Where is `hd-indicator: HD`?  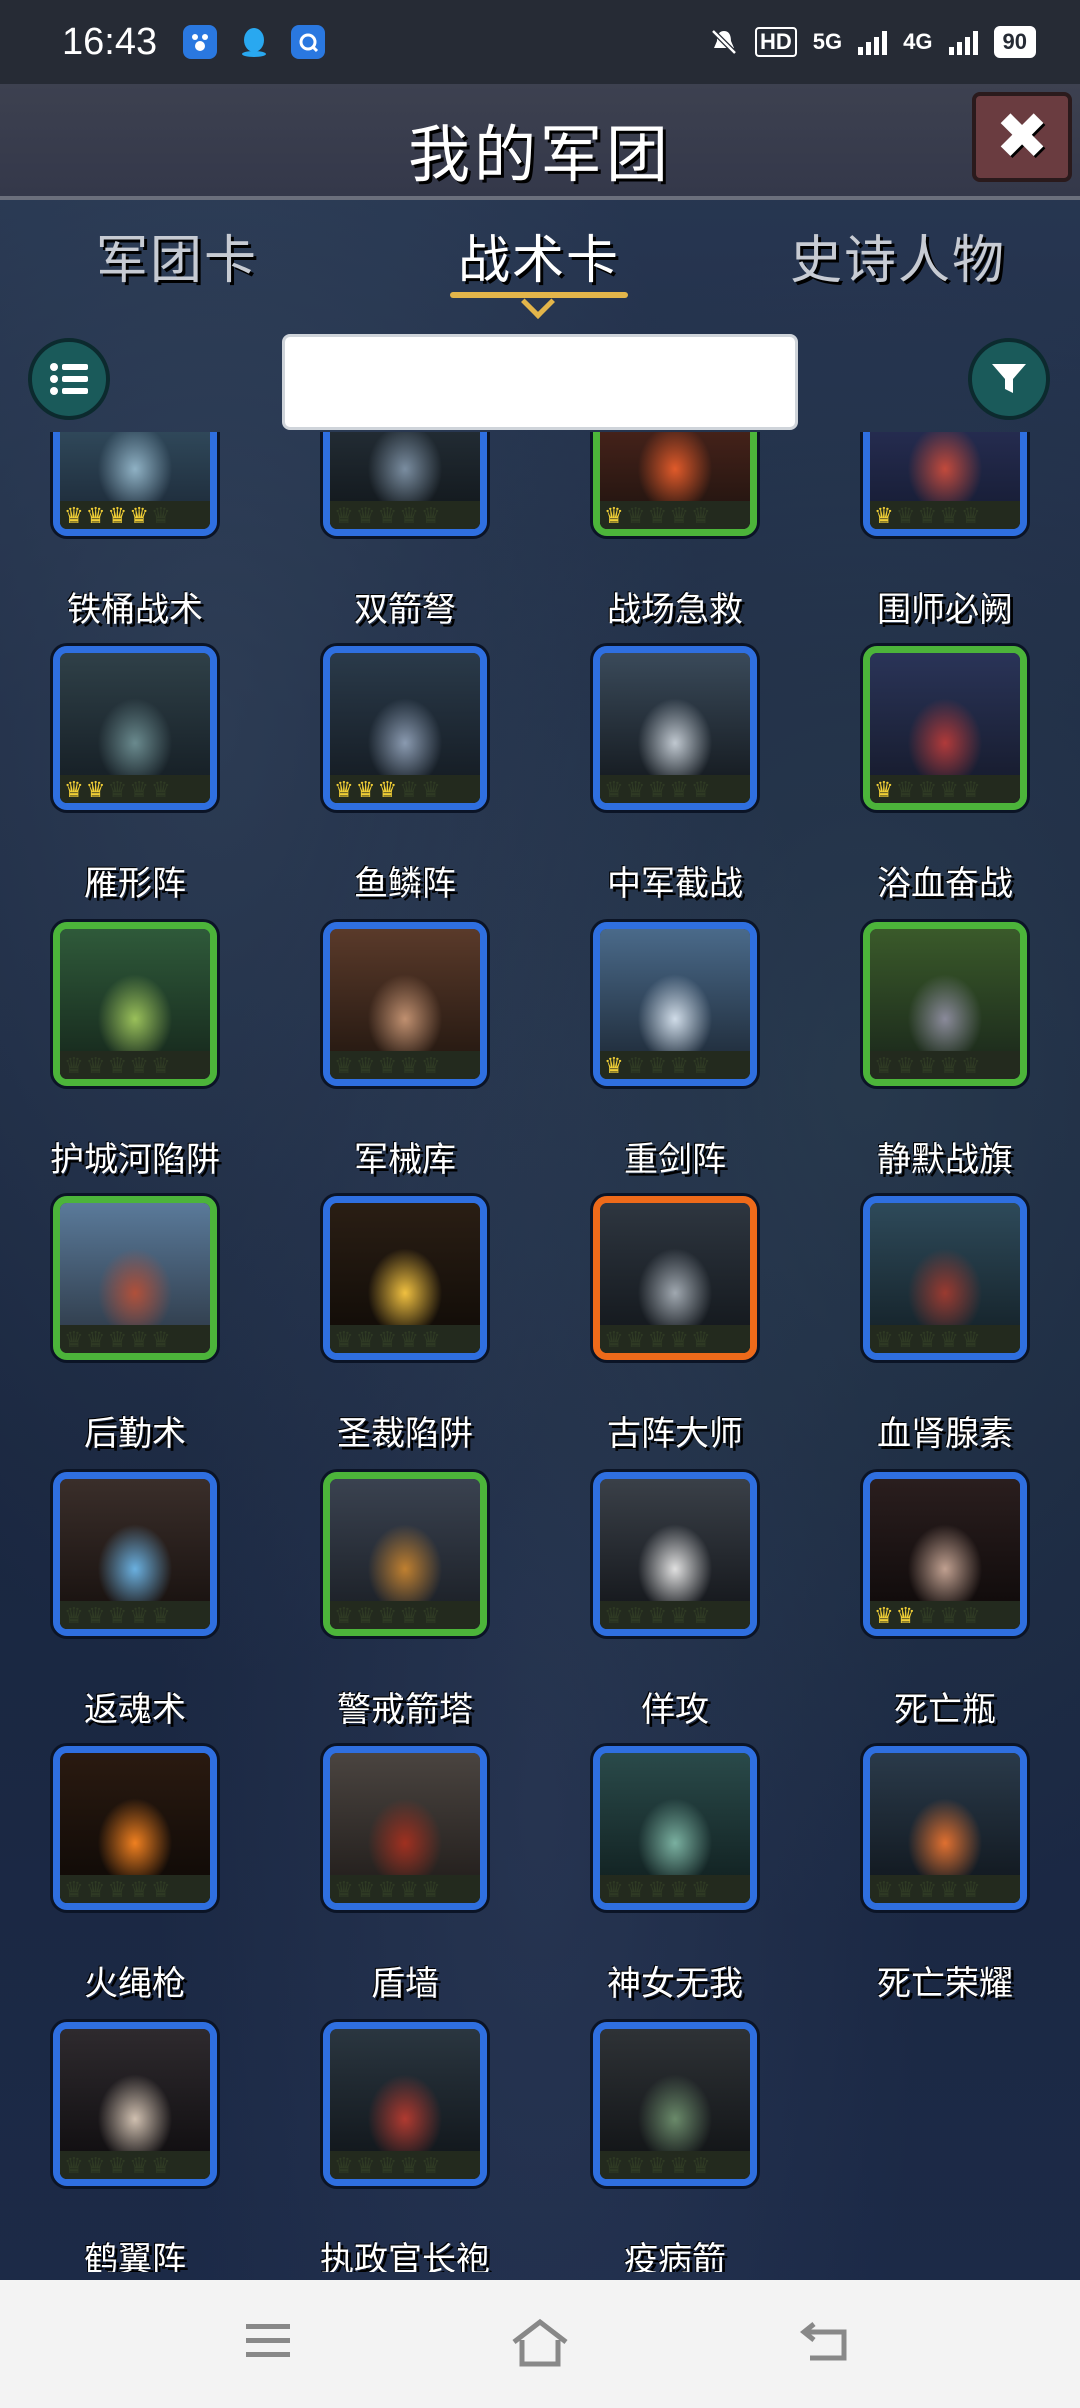 hd-indicator: HD is located at coordinates (776, 42).